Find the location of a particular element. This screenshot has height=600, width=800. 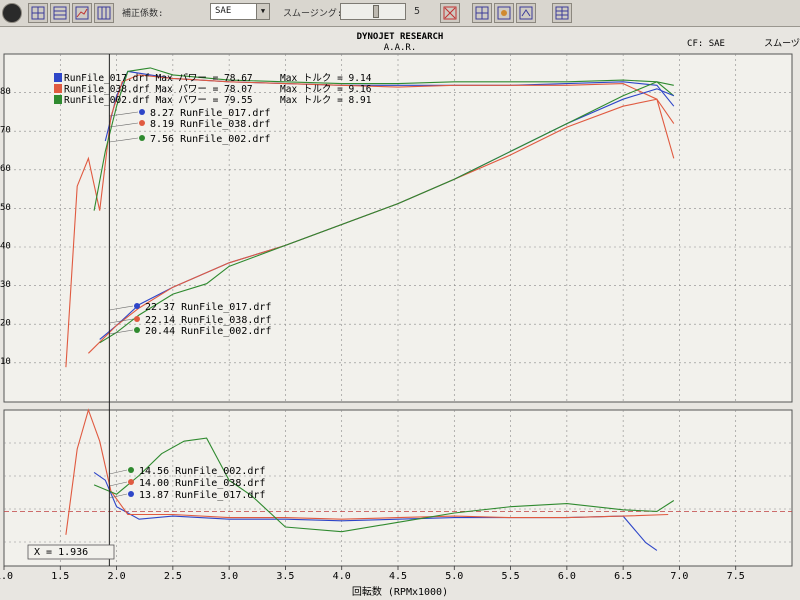

correction-label: 補正係数: is located at coordinates (143, 14).